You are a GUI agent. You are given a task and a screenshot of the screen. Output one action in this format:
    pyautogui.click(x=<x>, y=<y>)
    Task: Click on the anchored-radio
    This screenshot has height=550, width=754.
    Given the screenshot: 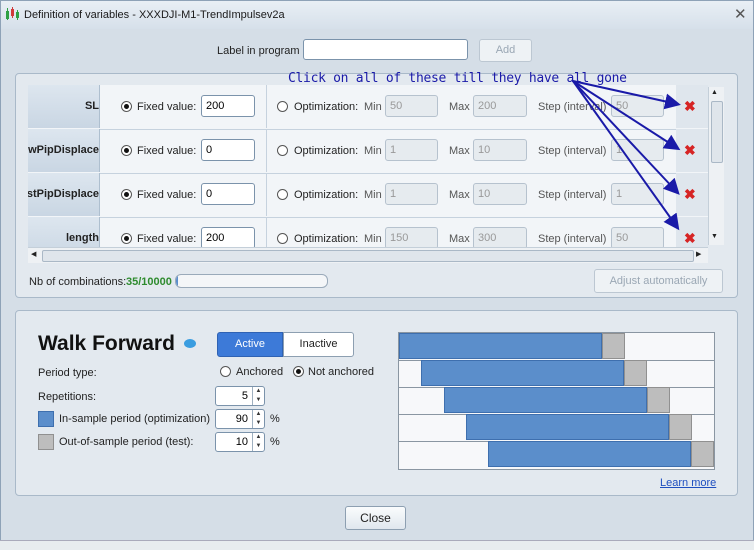 What is the action you would take?
    pyautogui.click(x=225, y=371)
    